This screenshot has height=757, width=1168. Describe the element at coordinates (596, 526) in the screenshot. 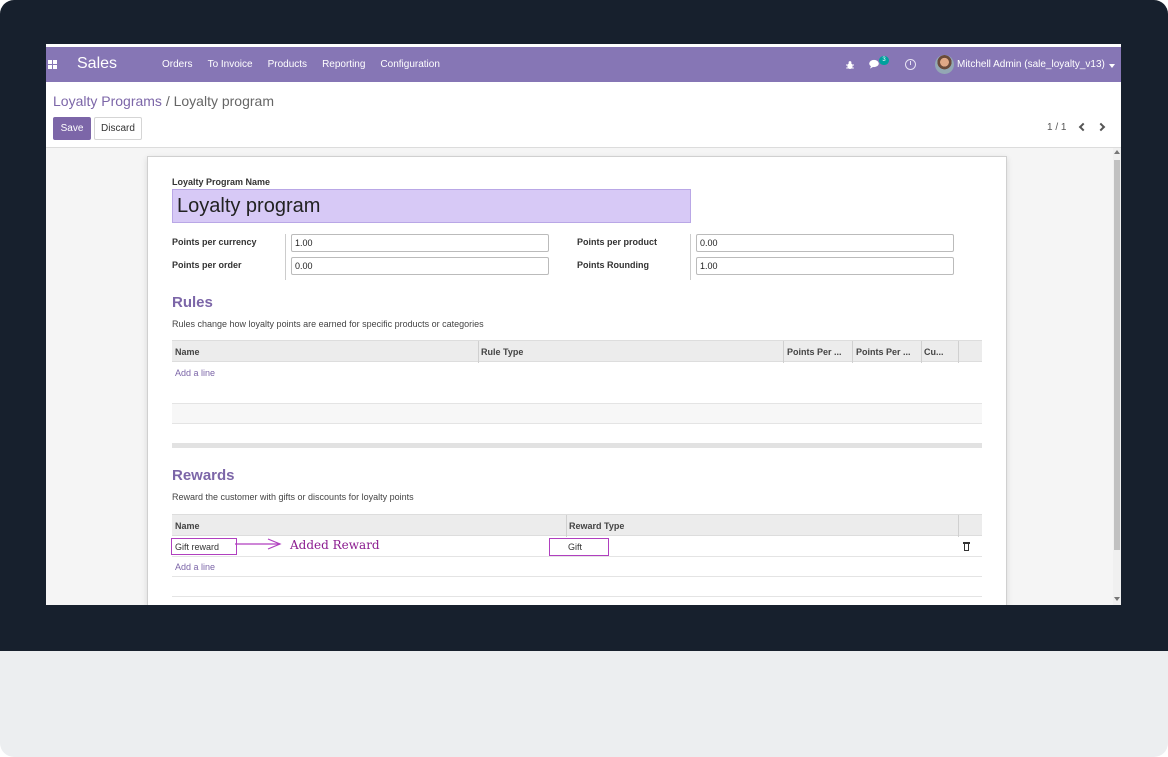

I see `rewards-col-reward-type: Reward Type` at that location.